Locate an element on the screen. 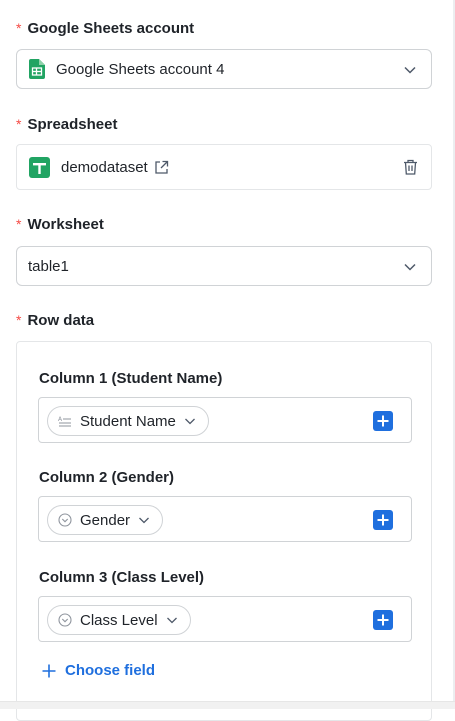 This screenshot has height=721, width=455. svg-text: A is located at coordinates (60, 419).